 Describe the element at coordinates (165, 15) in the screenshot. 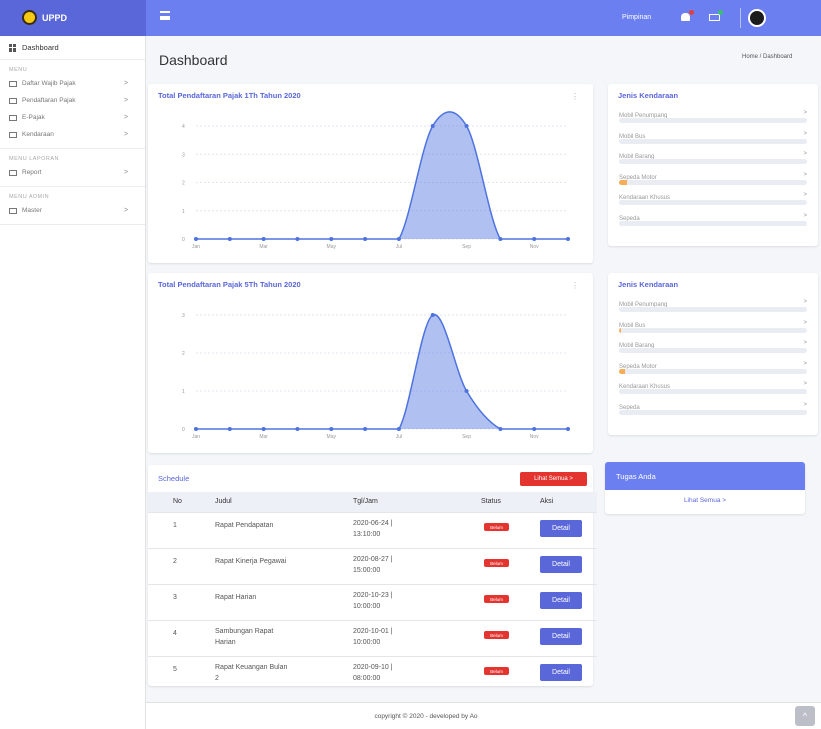

I see `hamburger-menu-icon` at that location.